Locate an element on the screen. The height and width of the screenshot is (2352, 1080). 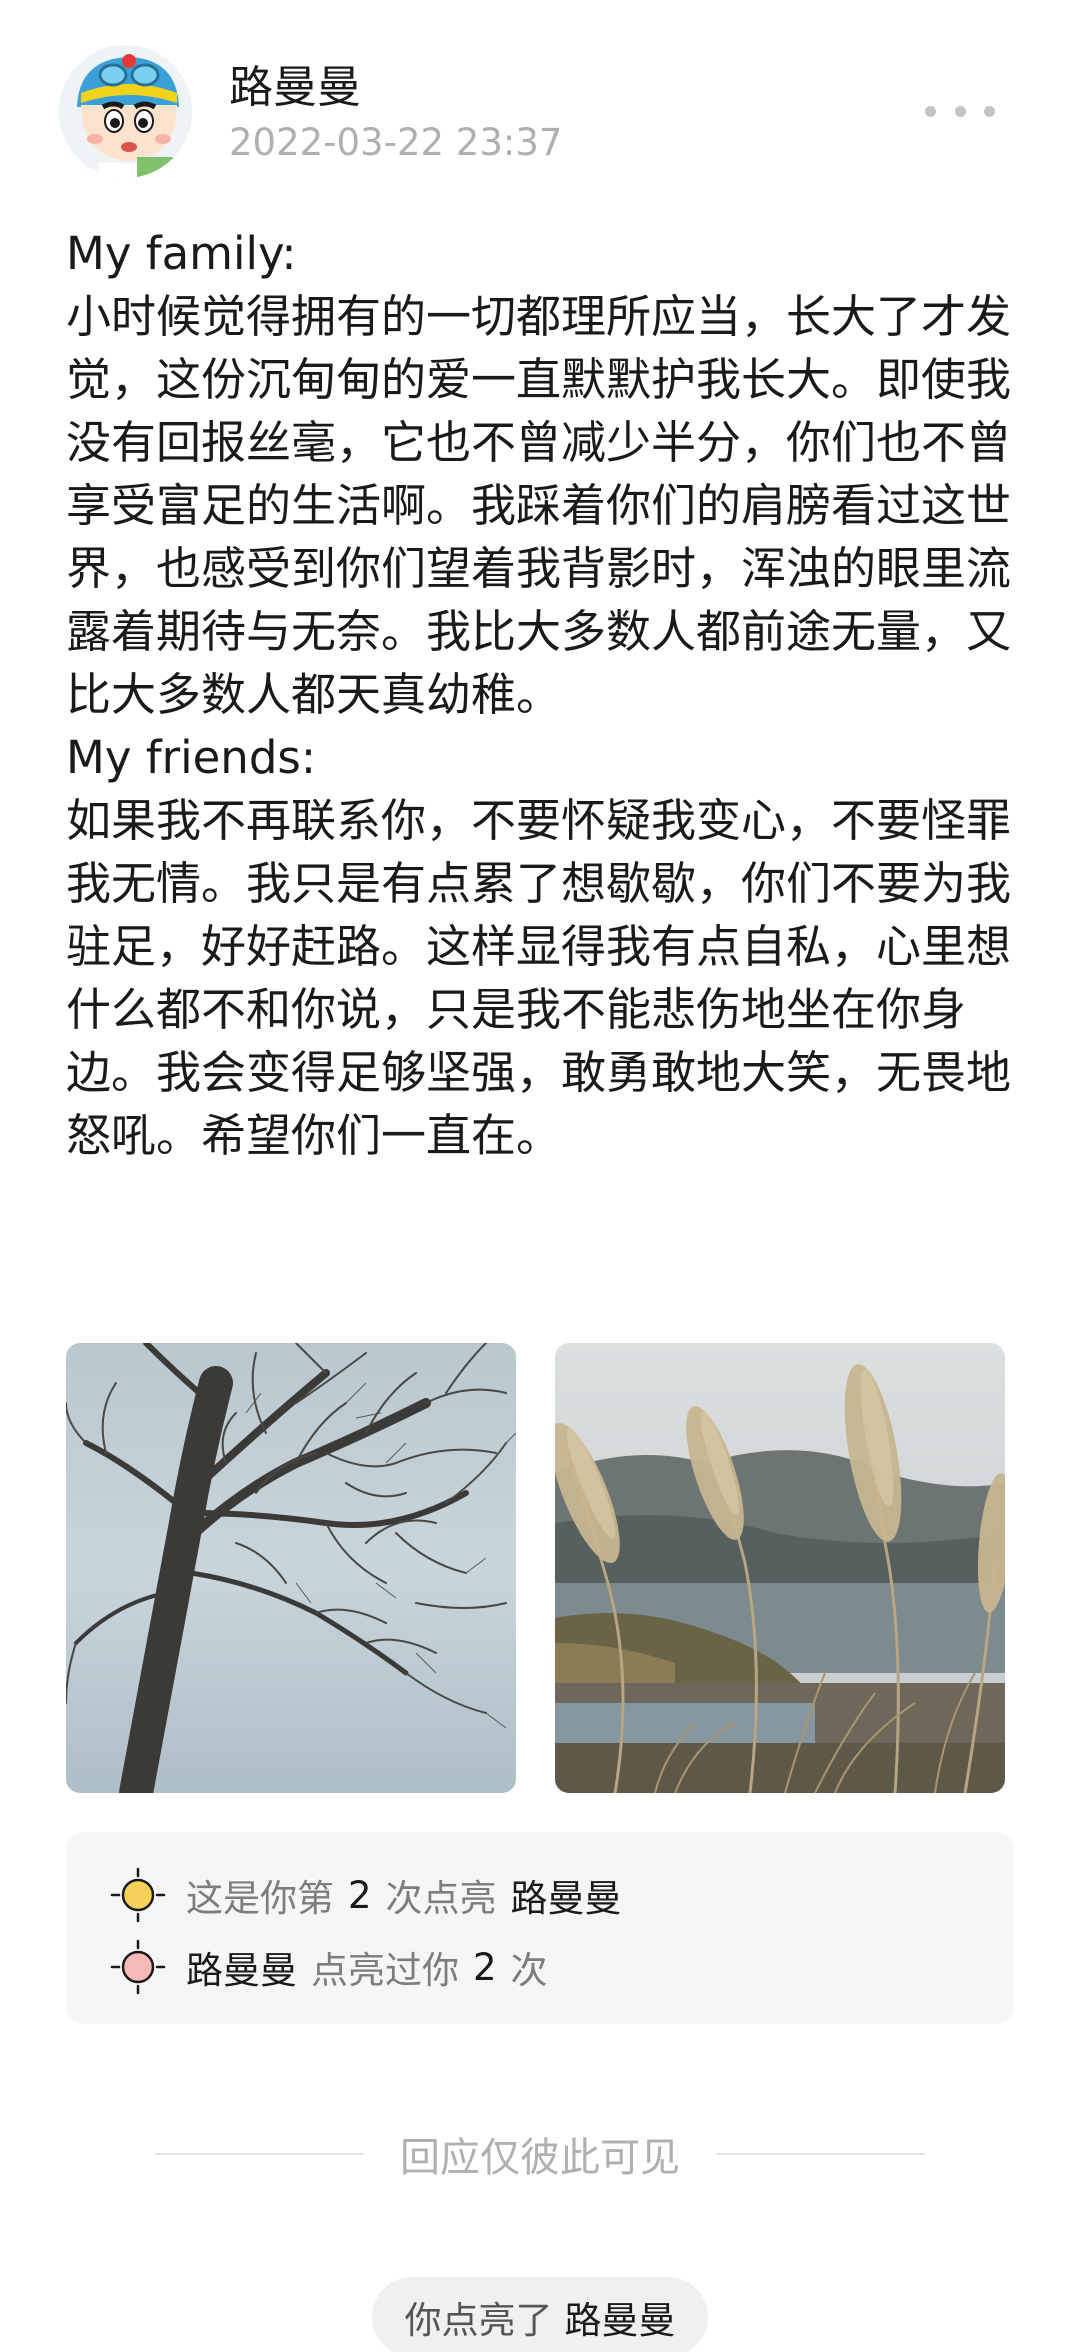
liked-user-name: 路曼曼 is located at coordinates (566, 1895).